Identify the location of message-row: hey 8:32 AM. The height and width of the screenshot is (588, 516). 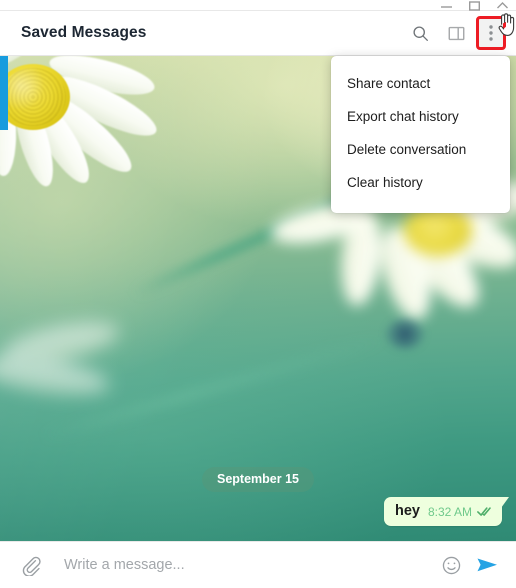
(446, 511).